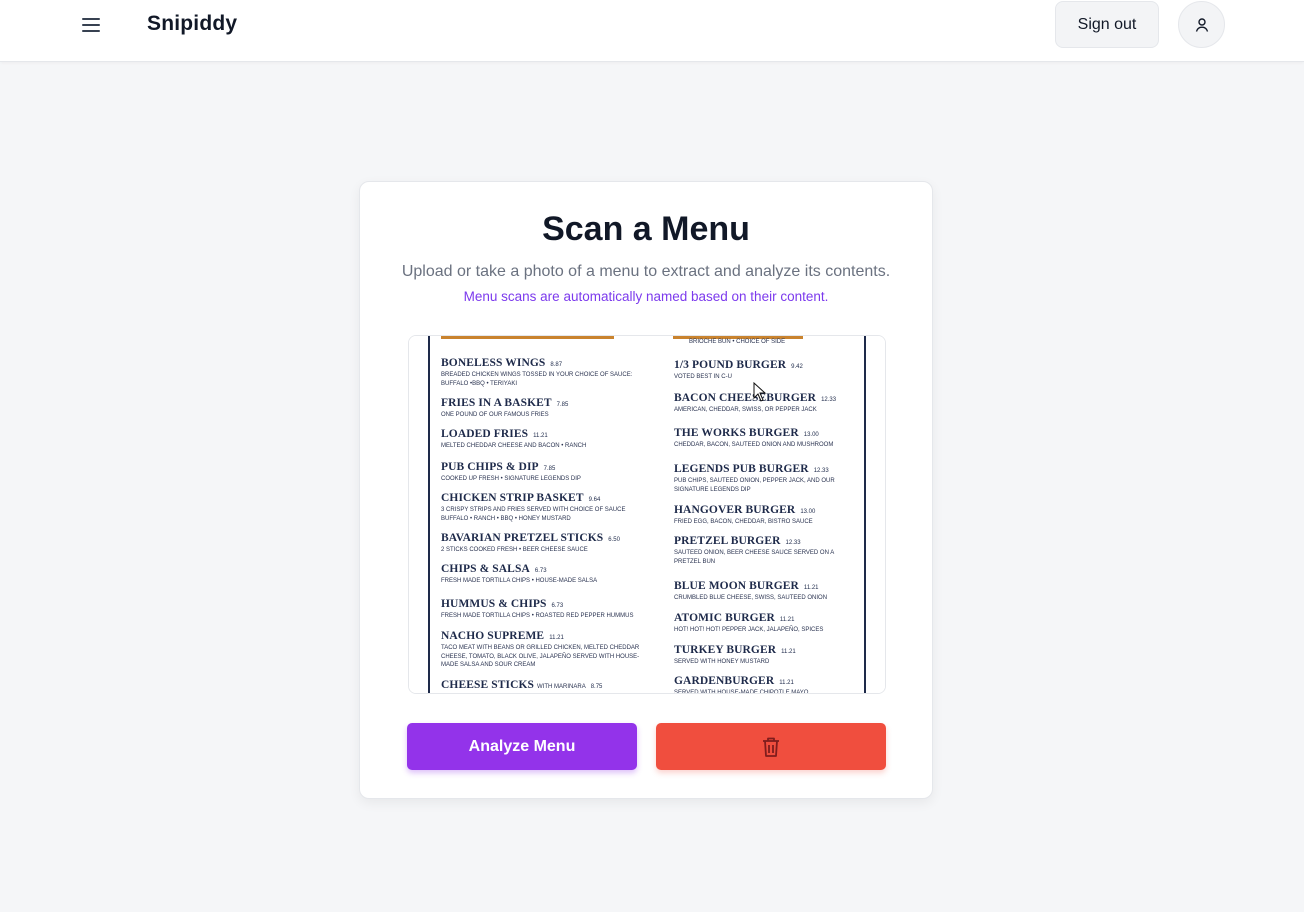 Image resolution: width=1304 pixels, height=912 pixels. I want to click on menu-item-description: VOTED BEST IN C-U, so click(703, 377).